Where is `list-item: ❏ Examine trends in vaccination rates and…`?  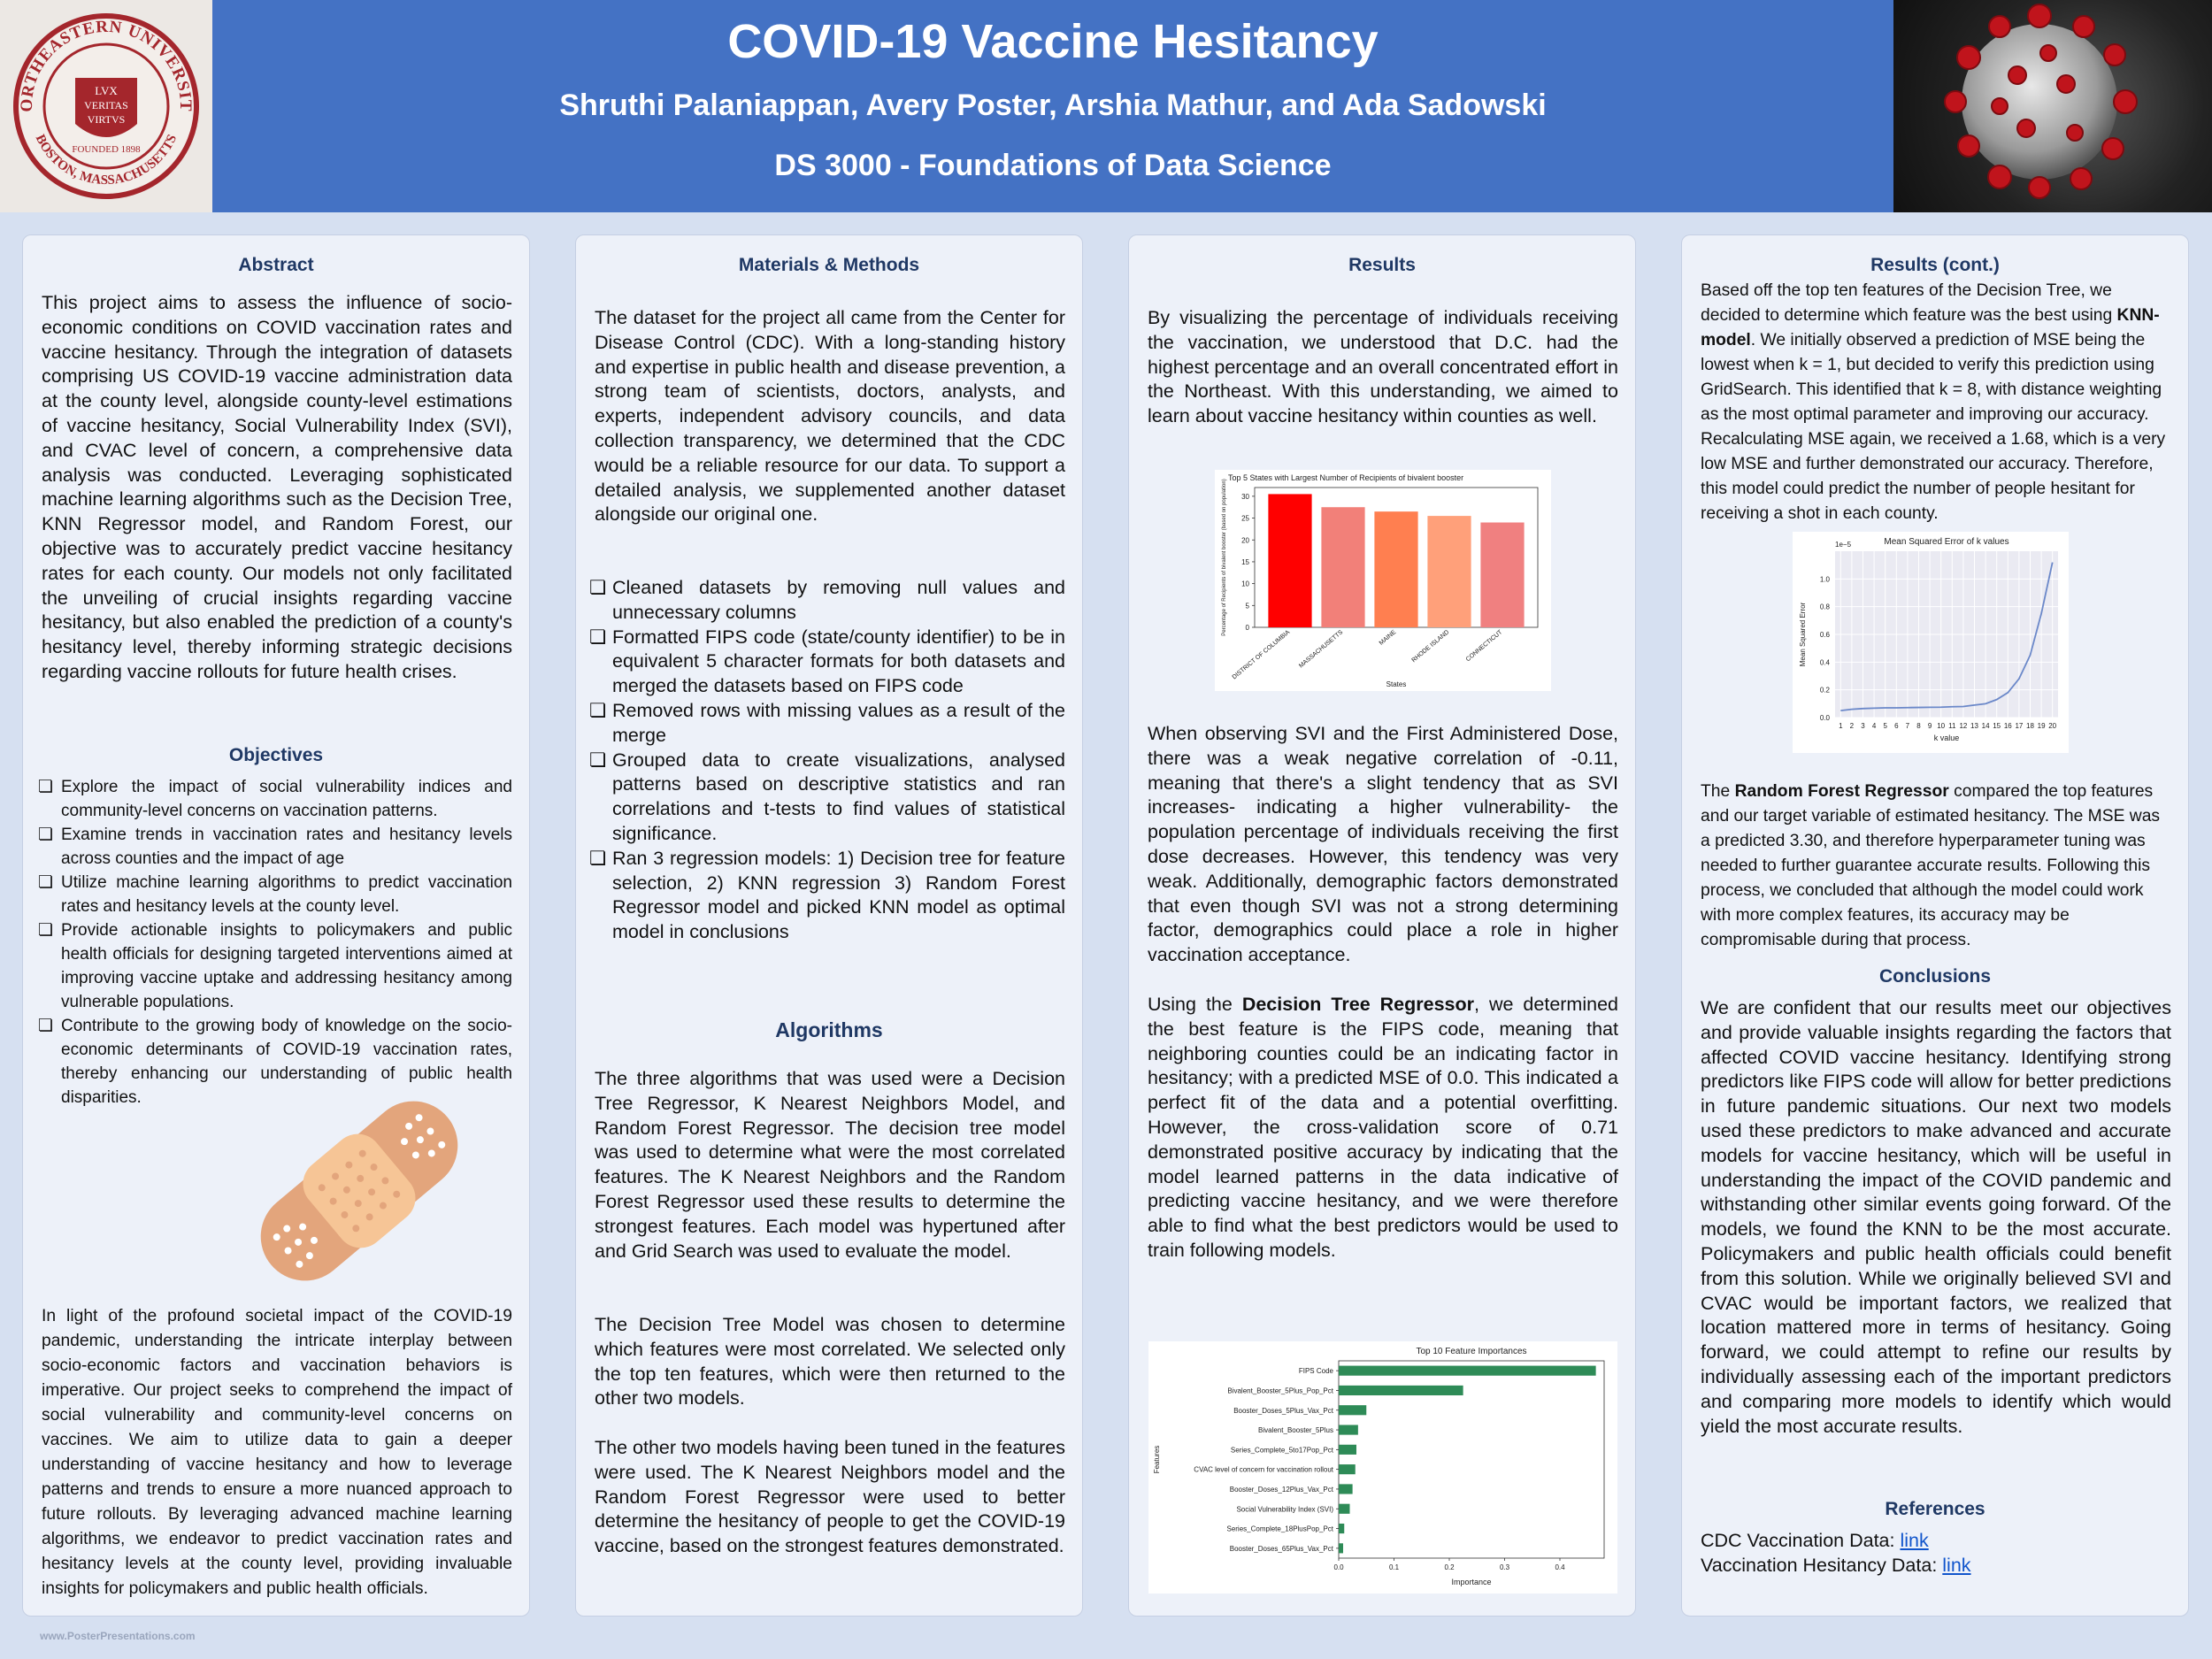
list-item: ❏ Examine trends in vaccination rates and… is located at coordinates (275, 847).